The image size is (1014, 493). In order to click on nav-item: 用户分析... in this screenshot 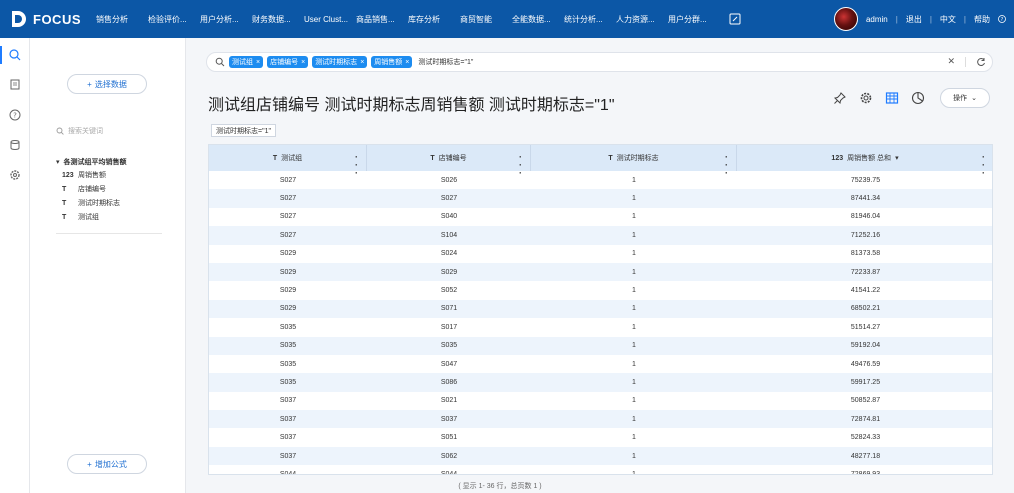, I will do `click(226, 19)`.